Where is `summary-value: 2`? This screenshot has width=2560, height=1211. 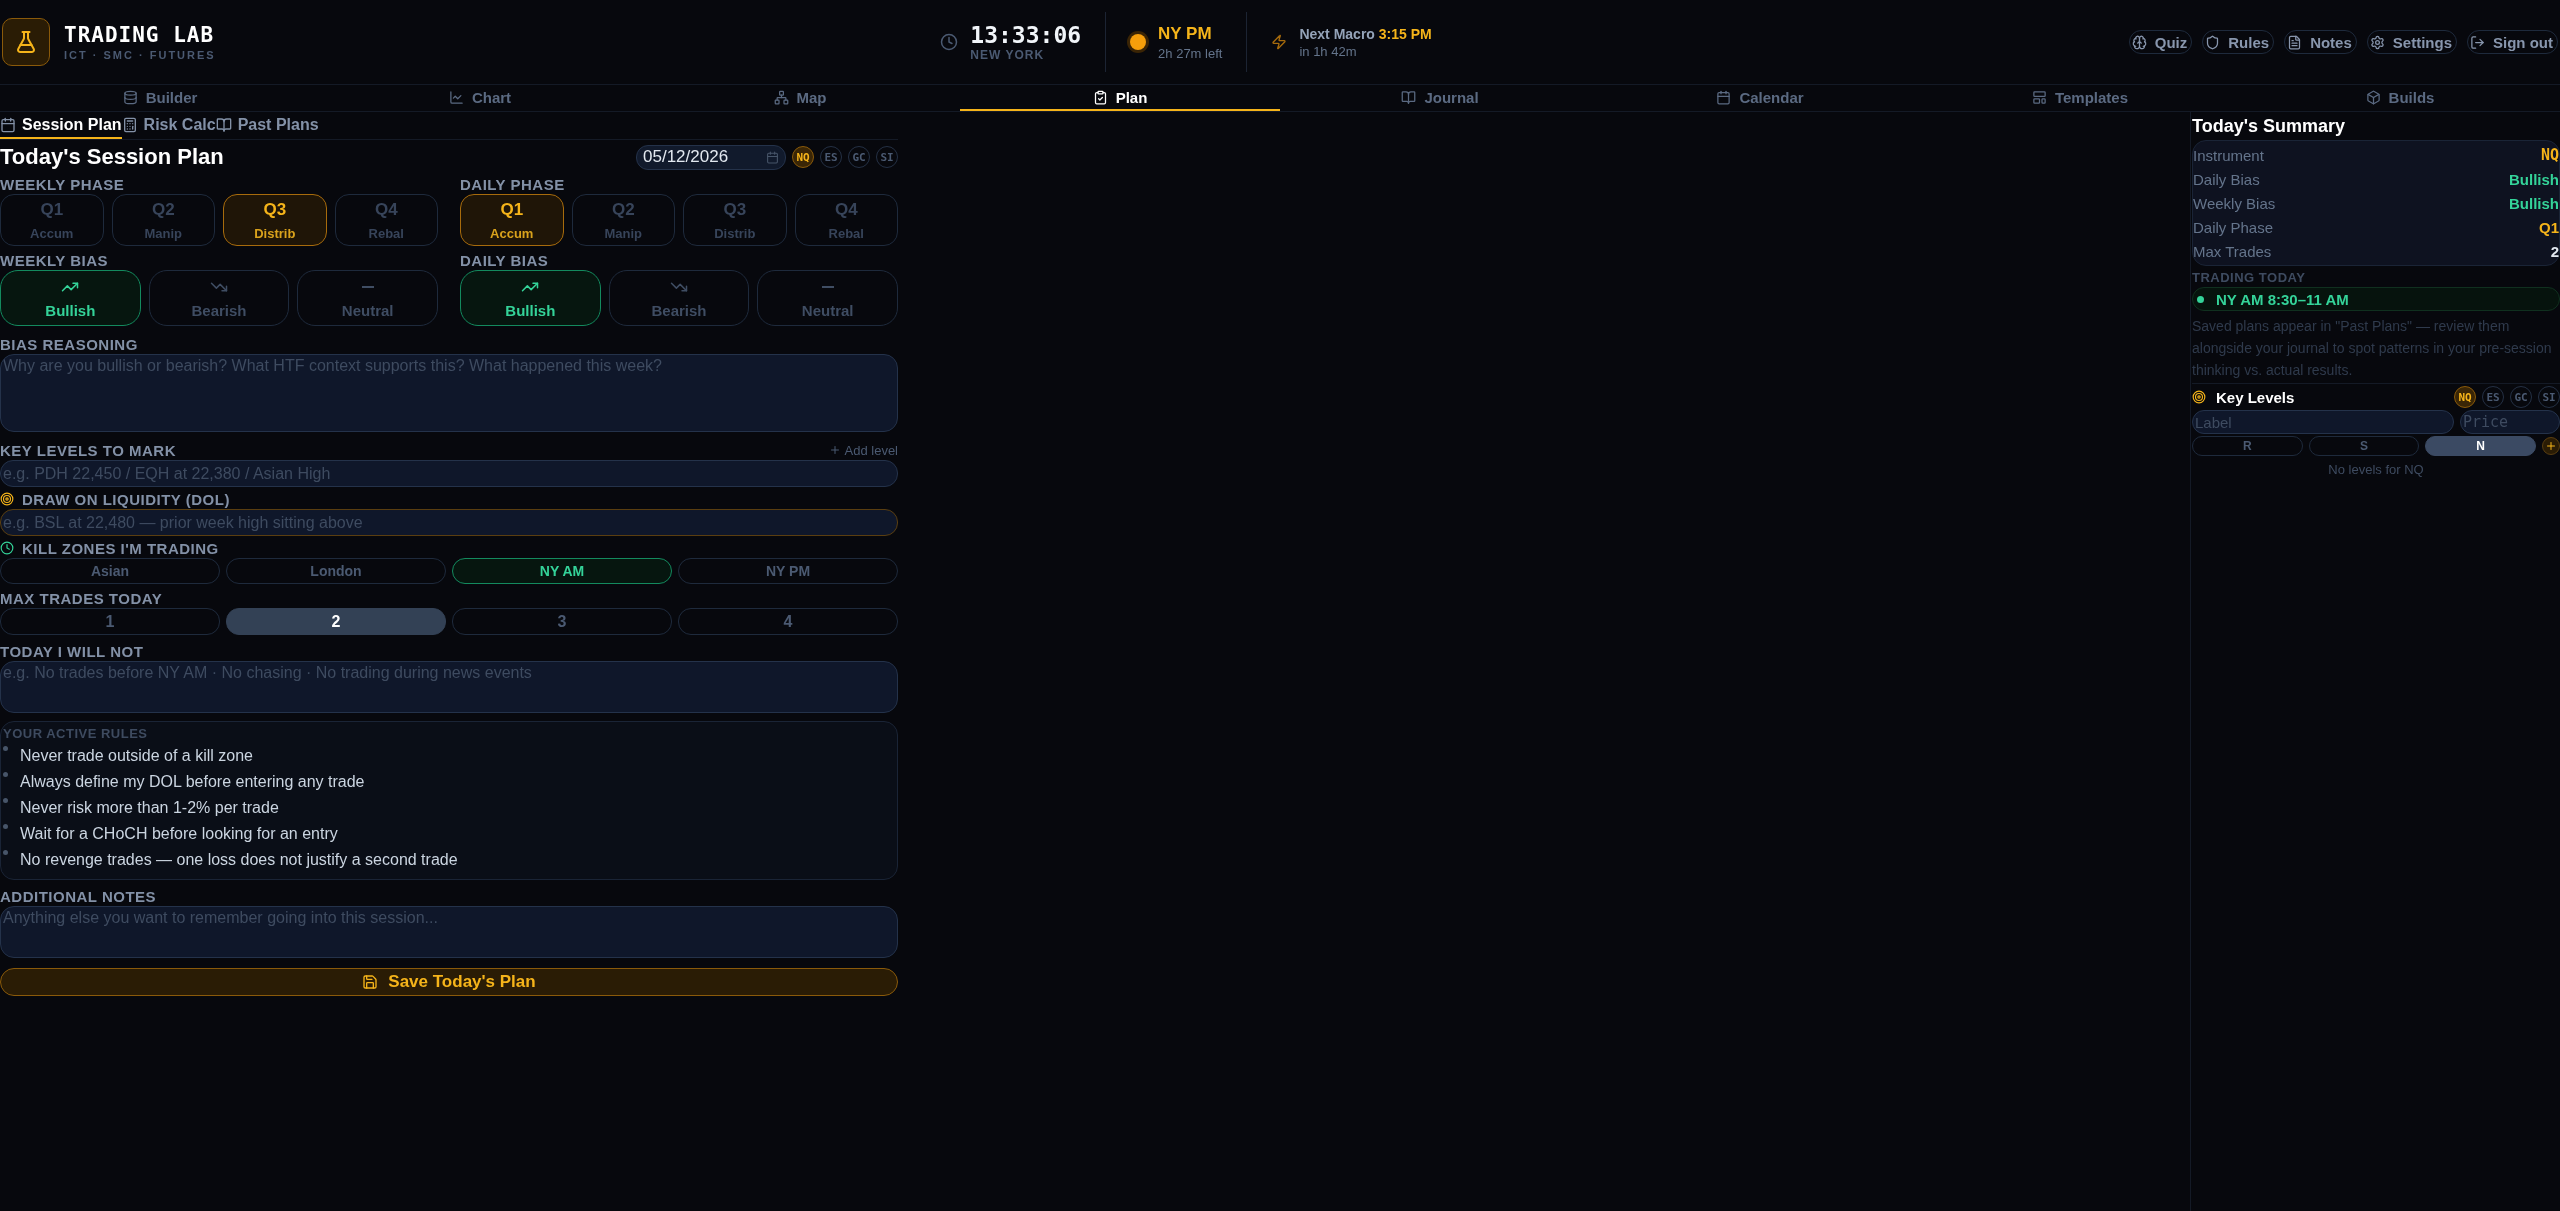 summary-value: 2 is located at coordinates (2554, 251).